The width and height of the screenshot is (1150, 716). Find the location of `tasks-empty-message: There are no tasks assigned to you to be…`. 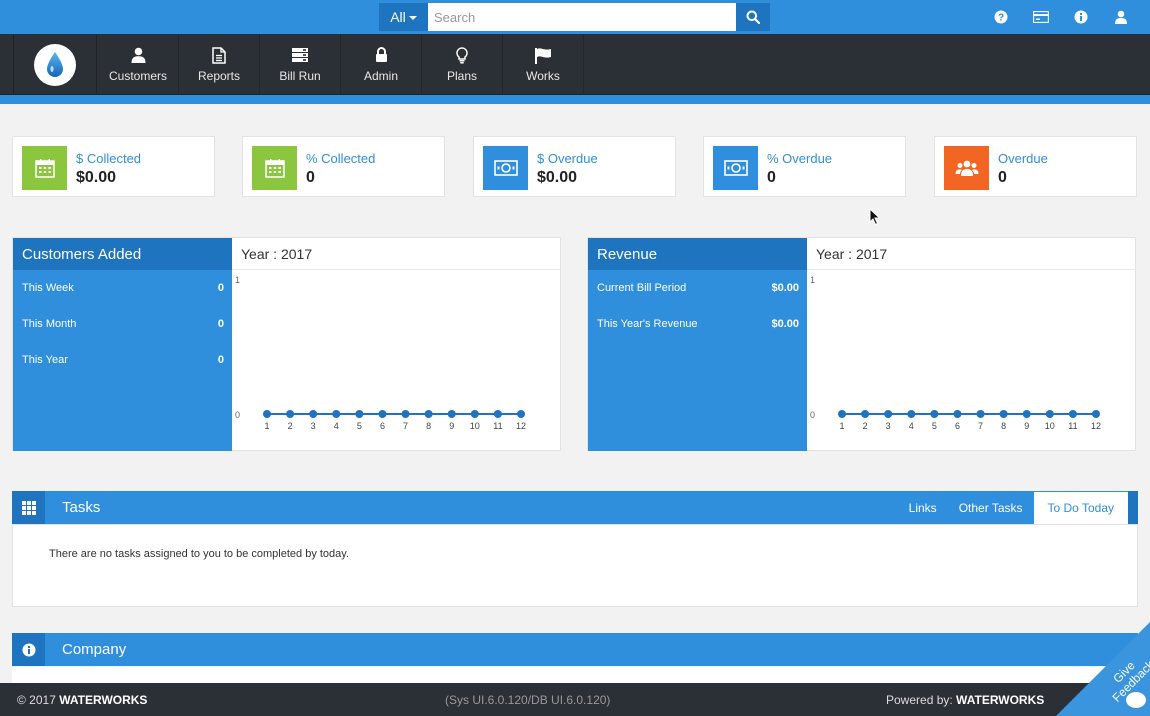

tasks-empty-message: There are no tasks assigned to you to be… is located at coordinates (199, 554).